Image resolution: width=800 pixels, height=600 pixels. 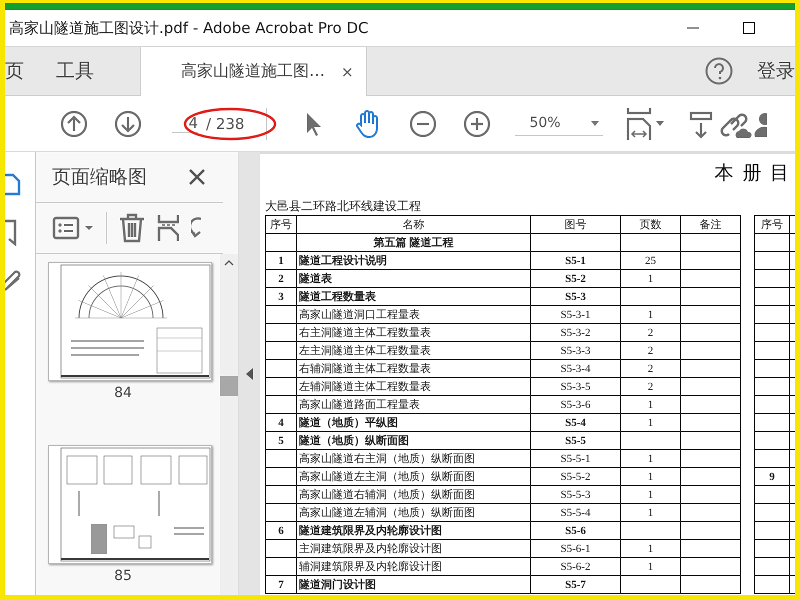 What do you see at coordinates (281, 440) in the screenshot?
I see `table-cell: 5` at bounding box center [281, 440].